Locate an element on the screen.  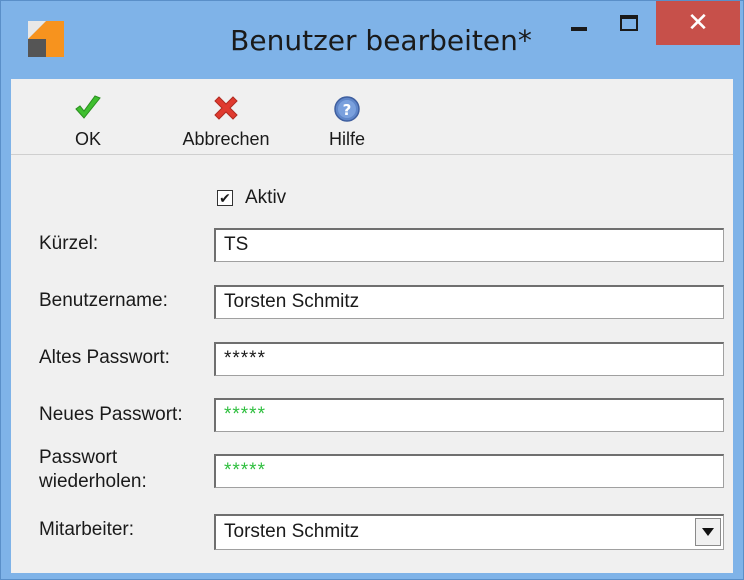
minimize-button is located at coordinates (579, 23).